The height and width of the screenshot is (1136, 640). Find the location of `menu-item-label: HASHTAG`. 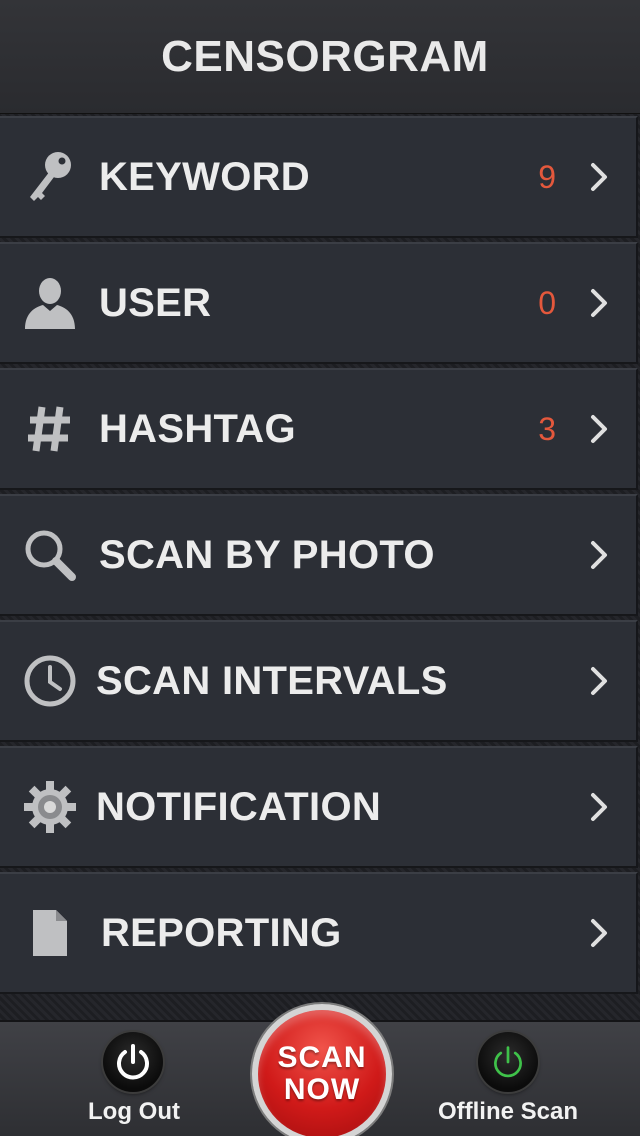

menu-item-label: HASHTAG is located at coordinates (197, 428).